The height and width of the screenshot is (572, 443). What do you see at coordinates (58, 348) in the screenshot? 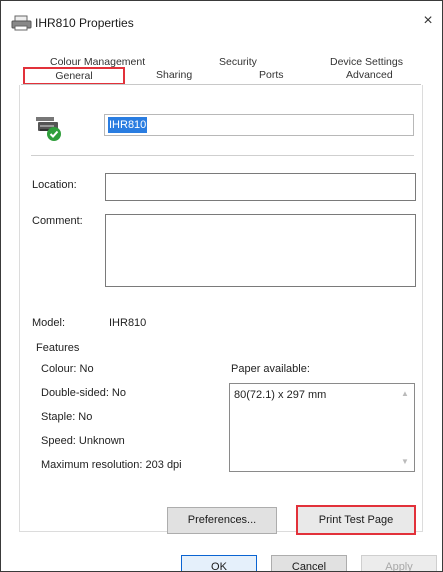
I see `features-heading: Features` at bounding box center [58, 348].